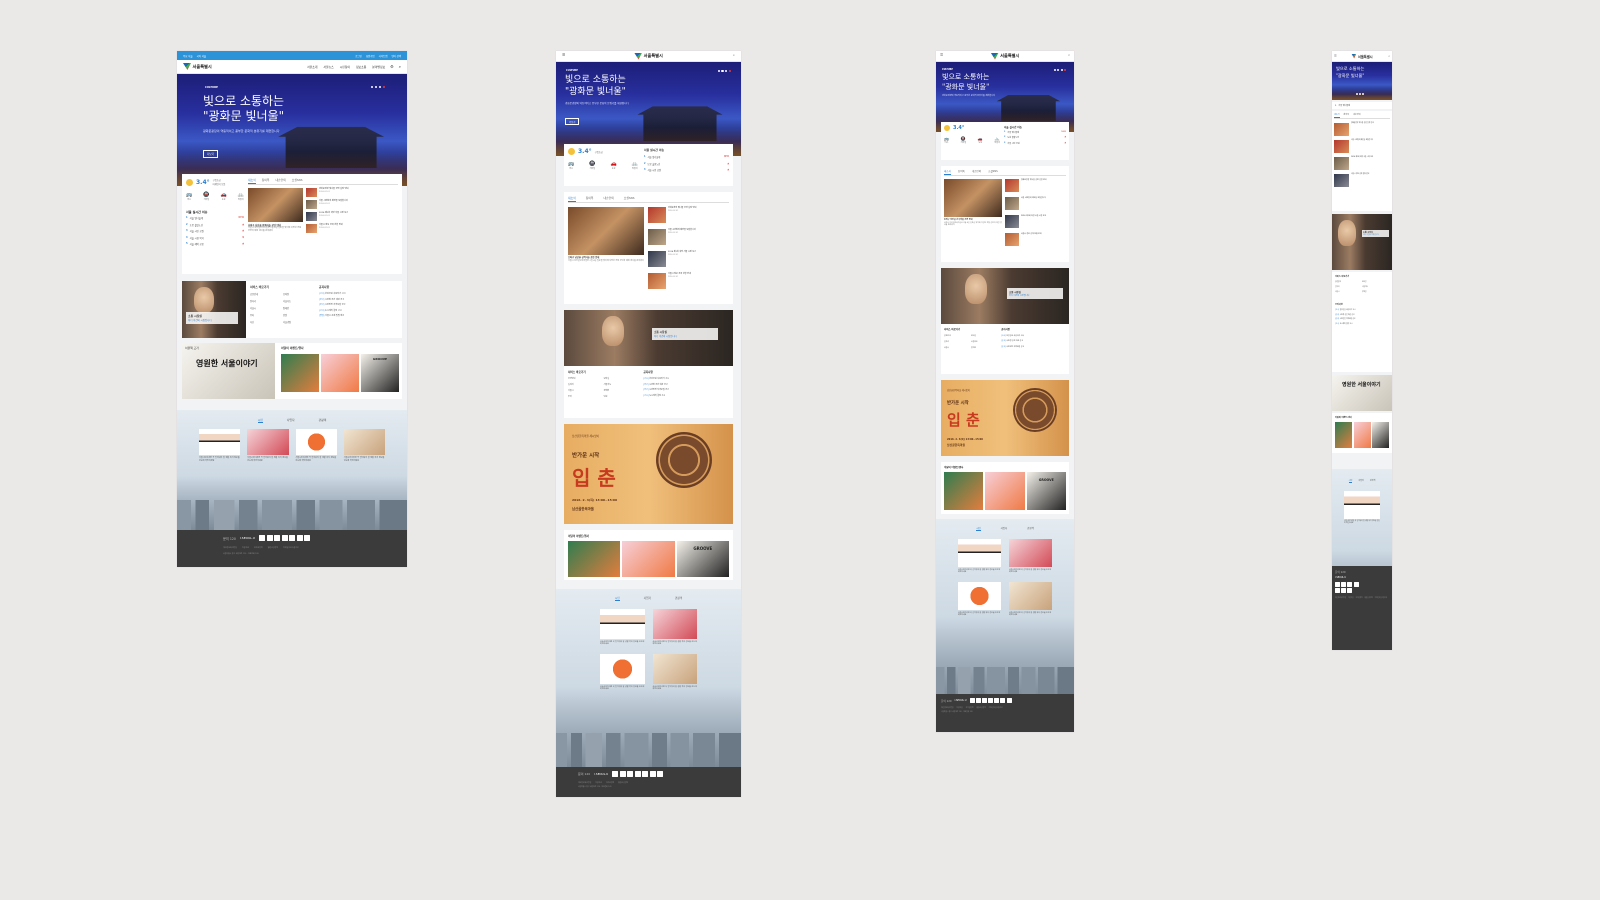 The width and height of the screenshot is (1600, 900). Describe the element at coordinates (1362, 129) in the screenshot. I see `news-item: 광화문광장 빛너울 공연 일정 안내` at that location.